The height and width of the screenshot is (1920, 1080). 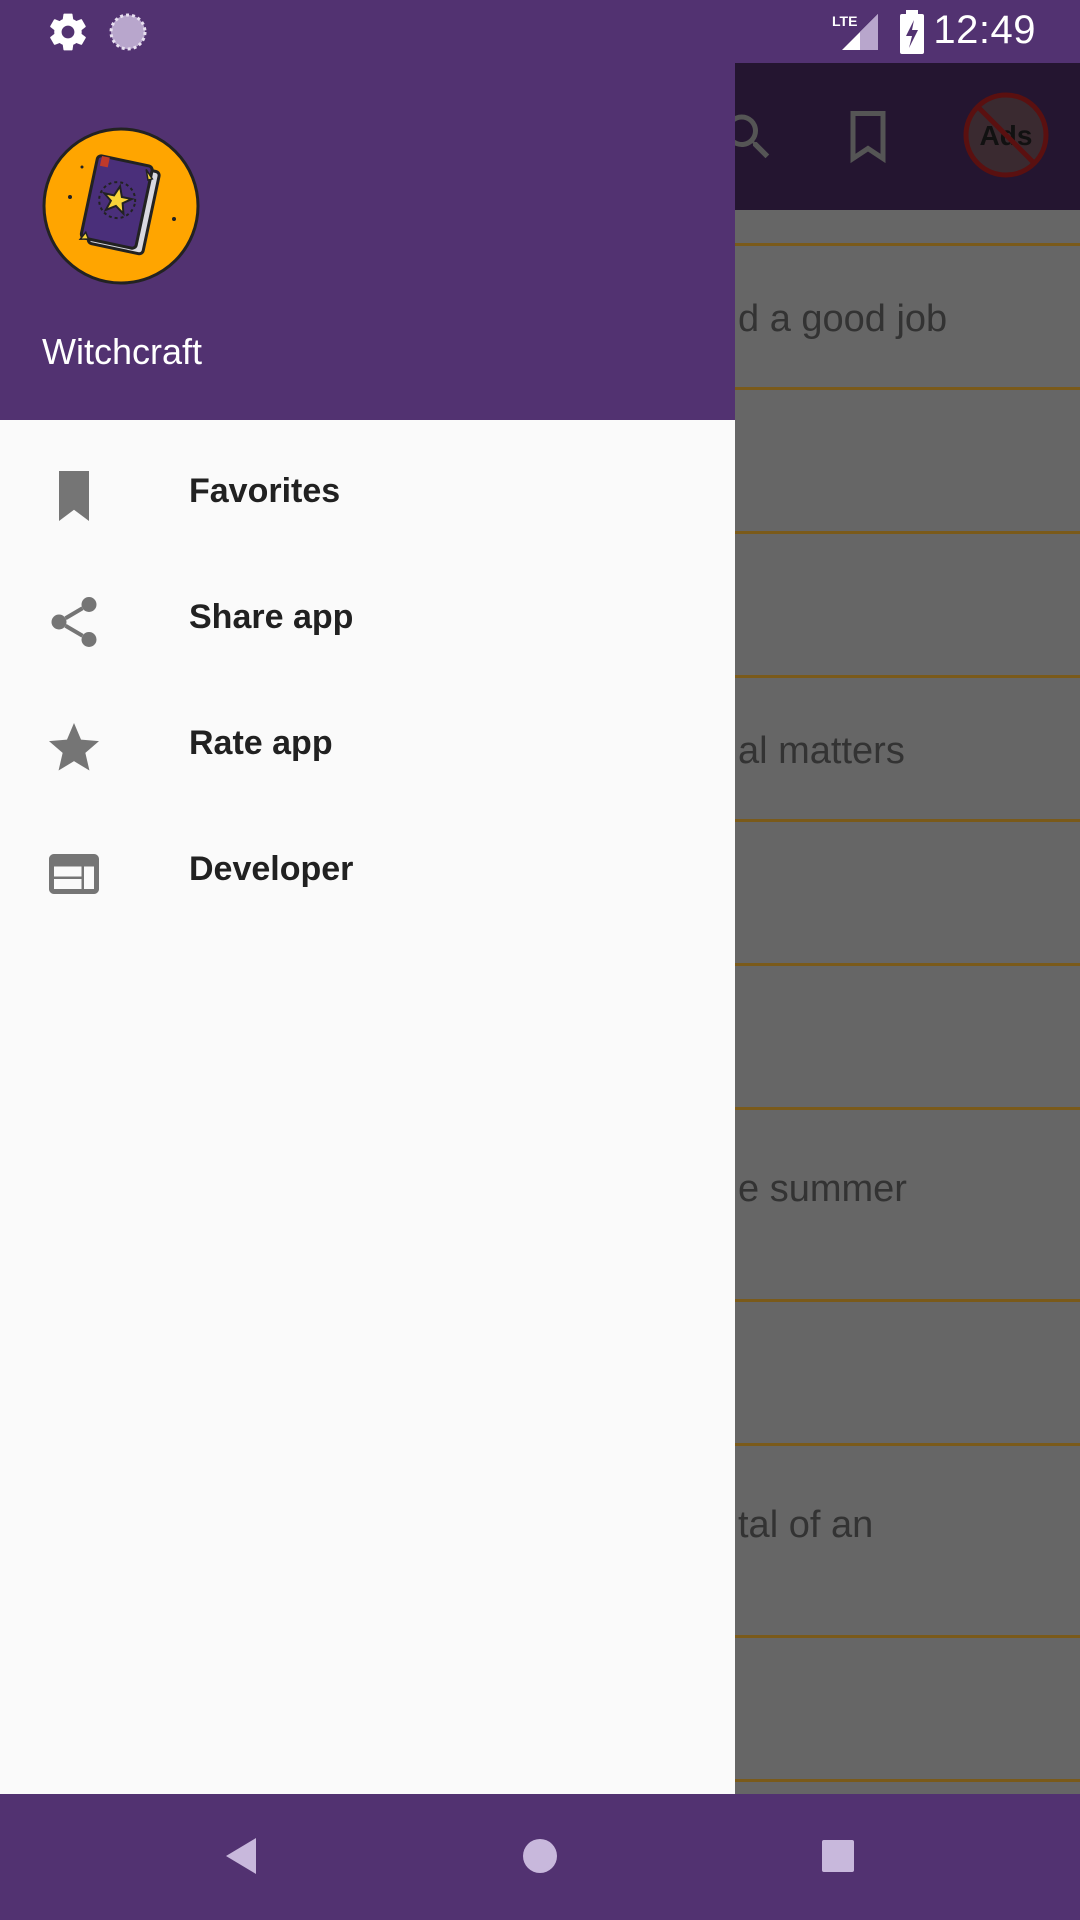 What do you see at coordinates (74, 747) in the screenshot?
I see `star-icon` at bounding box center [74, 747].